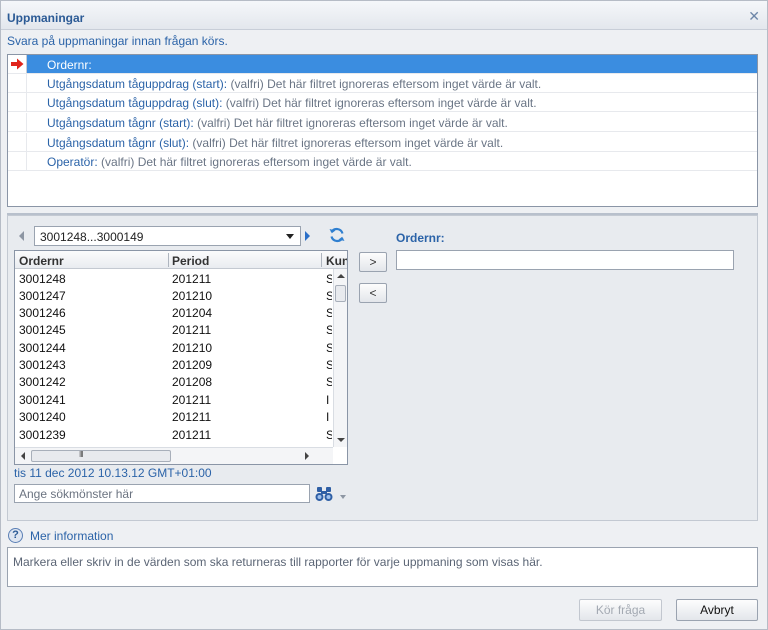  What do you see at coordinates (174, 347) in the screenshot?
I see `table-row: 3001244201210S` at bounding box center [174, 347].